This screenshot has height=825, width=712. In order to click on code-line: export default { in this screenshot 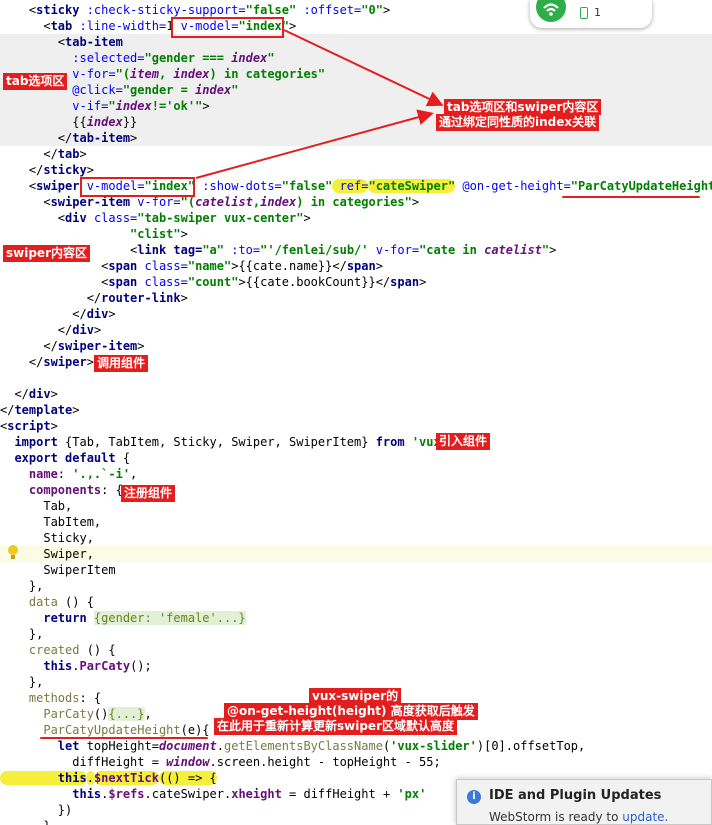, I will do `click(356, 458)`.